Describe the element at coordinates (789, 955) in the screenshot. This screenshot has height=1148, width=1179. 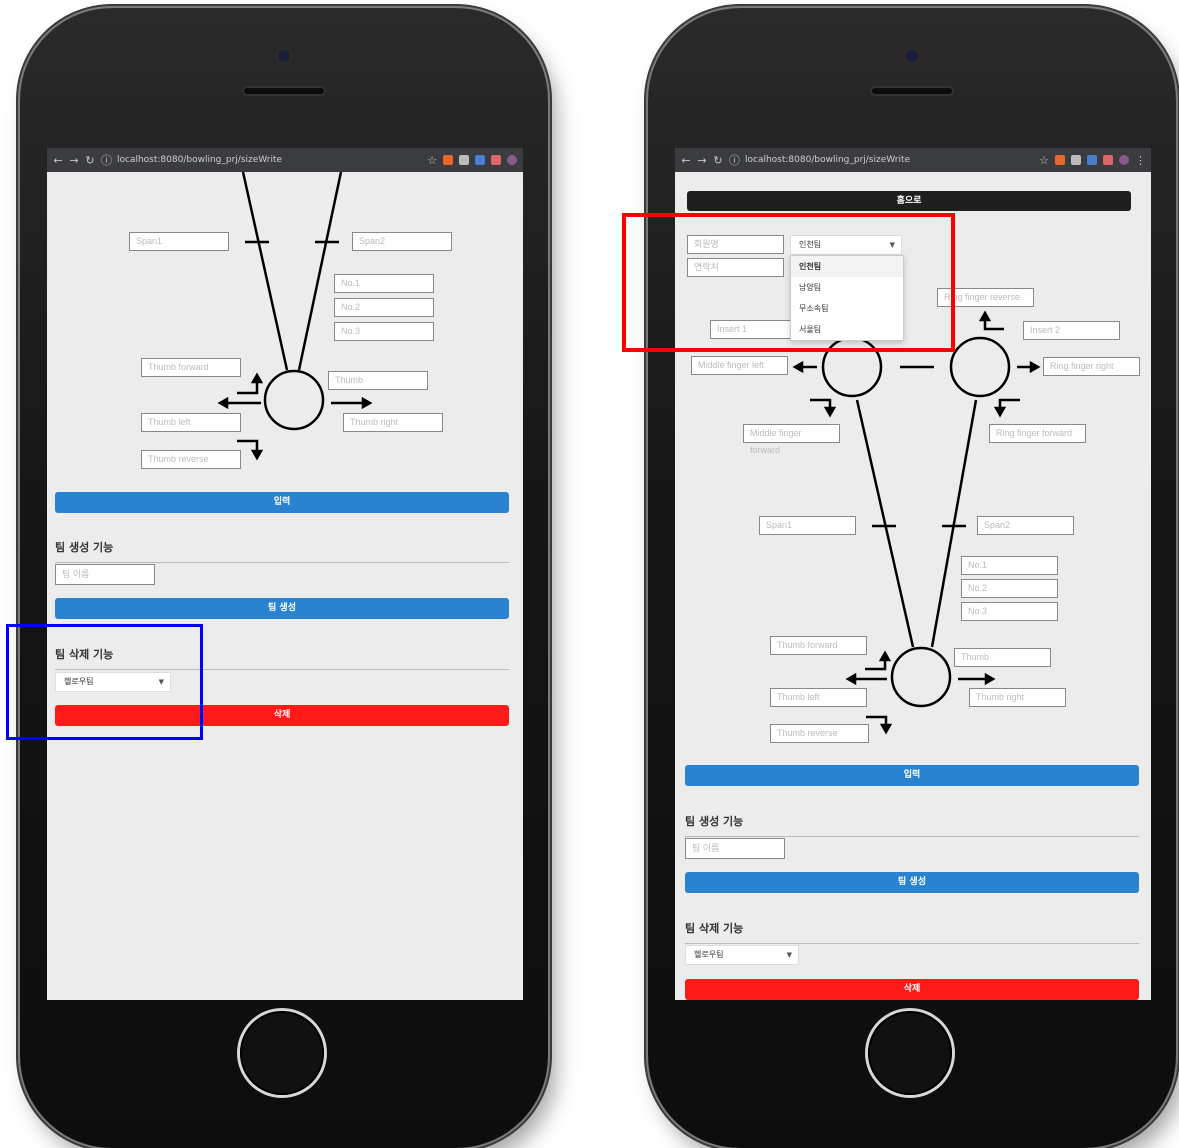
I see `chevron-down-icon: ▼` at that location.